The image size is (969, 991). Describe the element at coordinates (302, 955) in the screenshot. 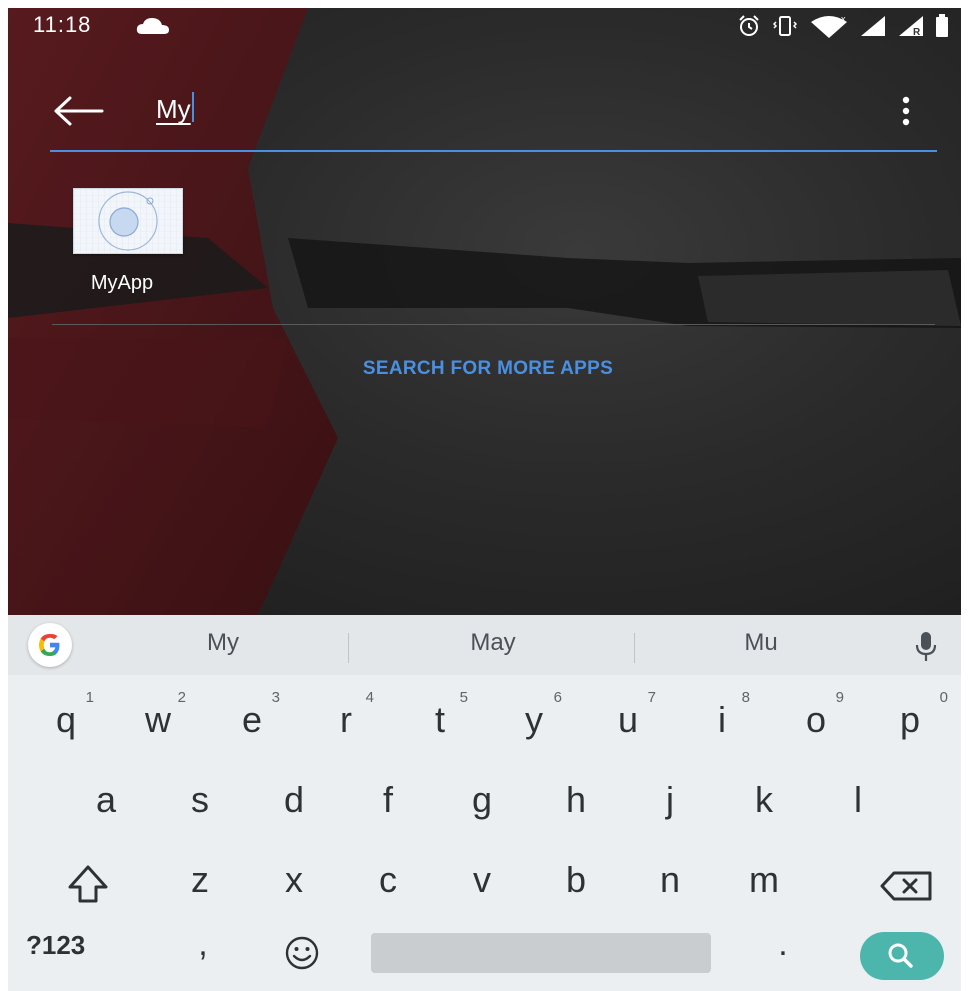

I see `emoji-icon` at that location.